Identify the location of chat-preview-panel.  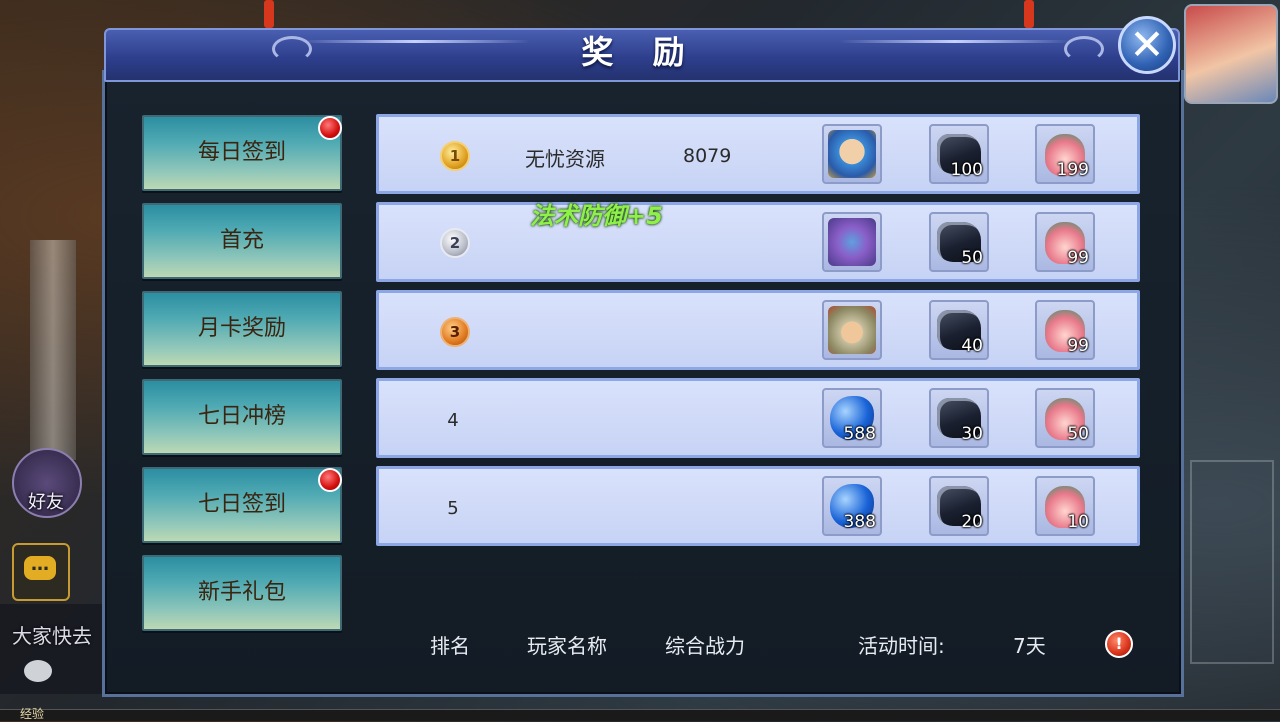
(52, 649).